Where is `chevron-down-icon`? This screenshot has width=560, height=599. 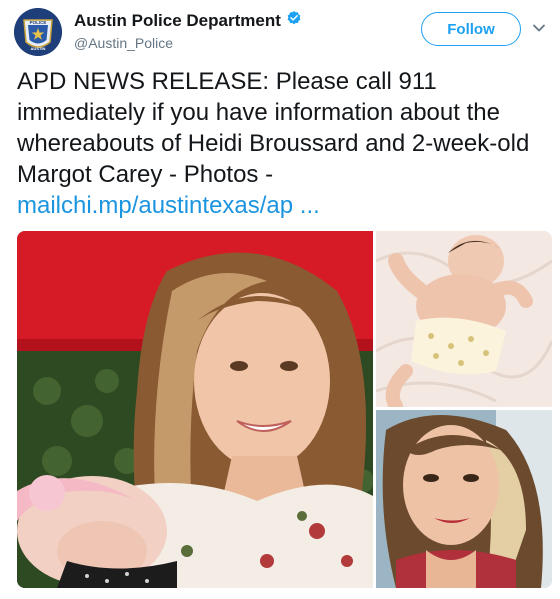
chevron-down-icon is located at coordinates (539, 28).